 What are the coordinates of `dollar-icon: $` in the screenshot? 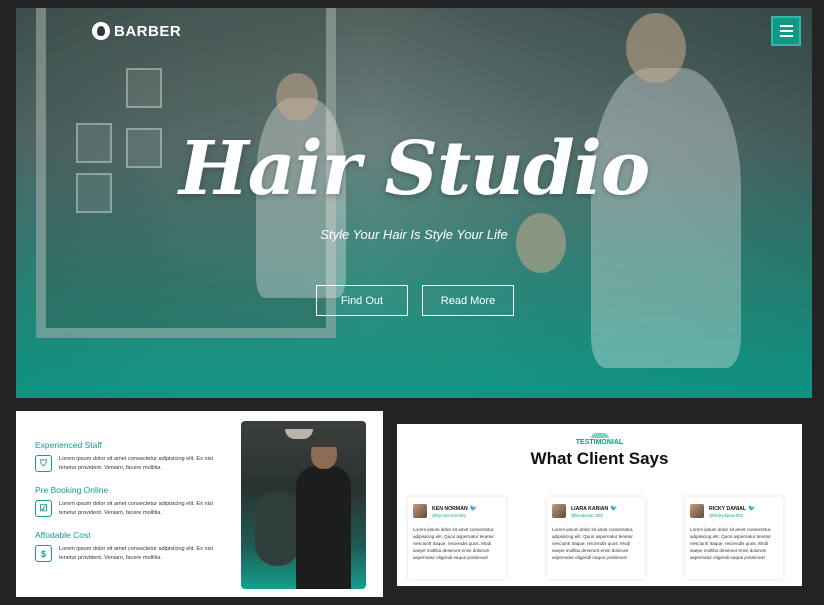 It's located at (43, 553).